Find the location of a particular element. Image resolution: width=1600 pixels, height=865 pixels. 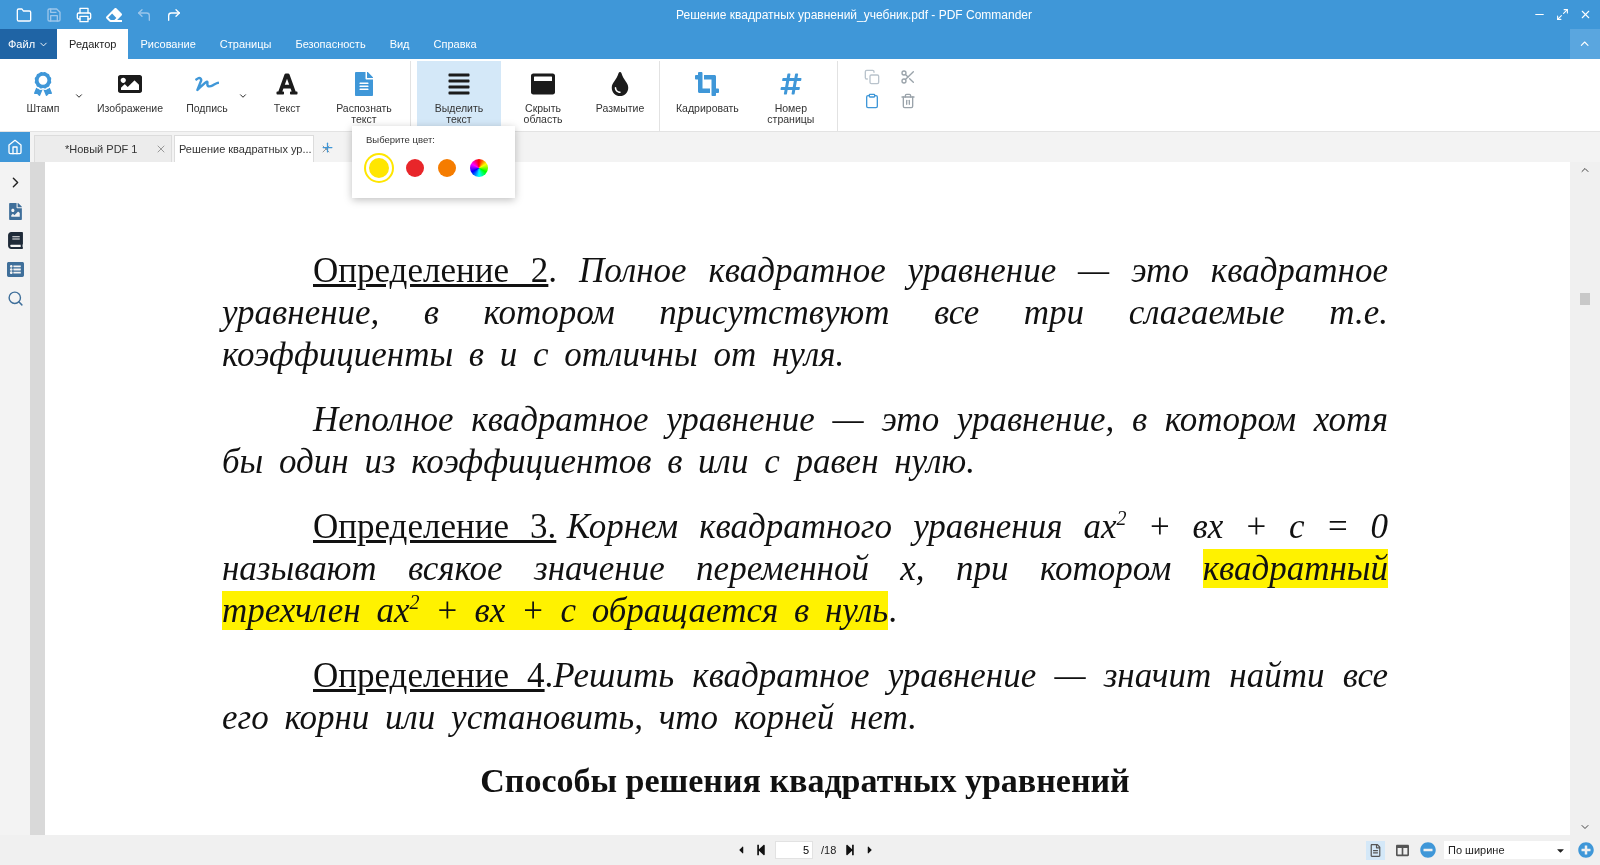

ribbon-button: Текст is located at coordinates (287, 96).